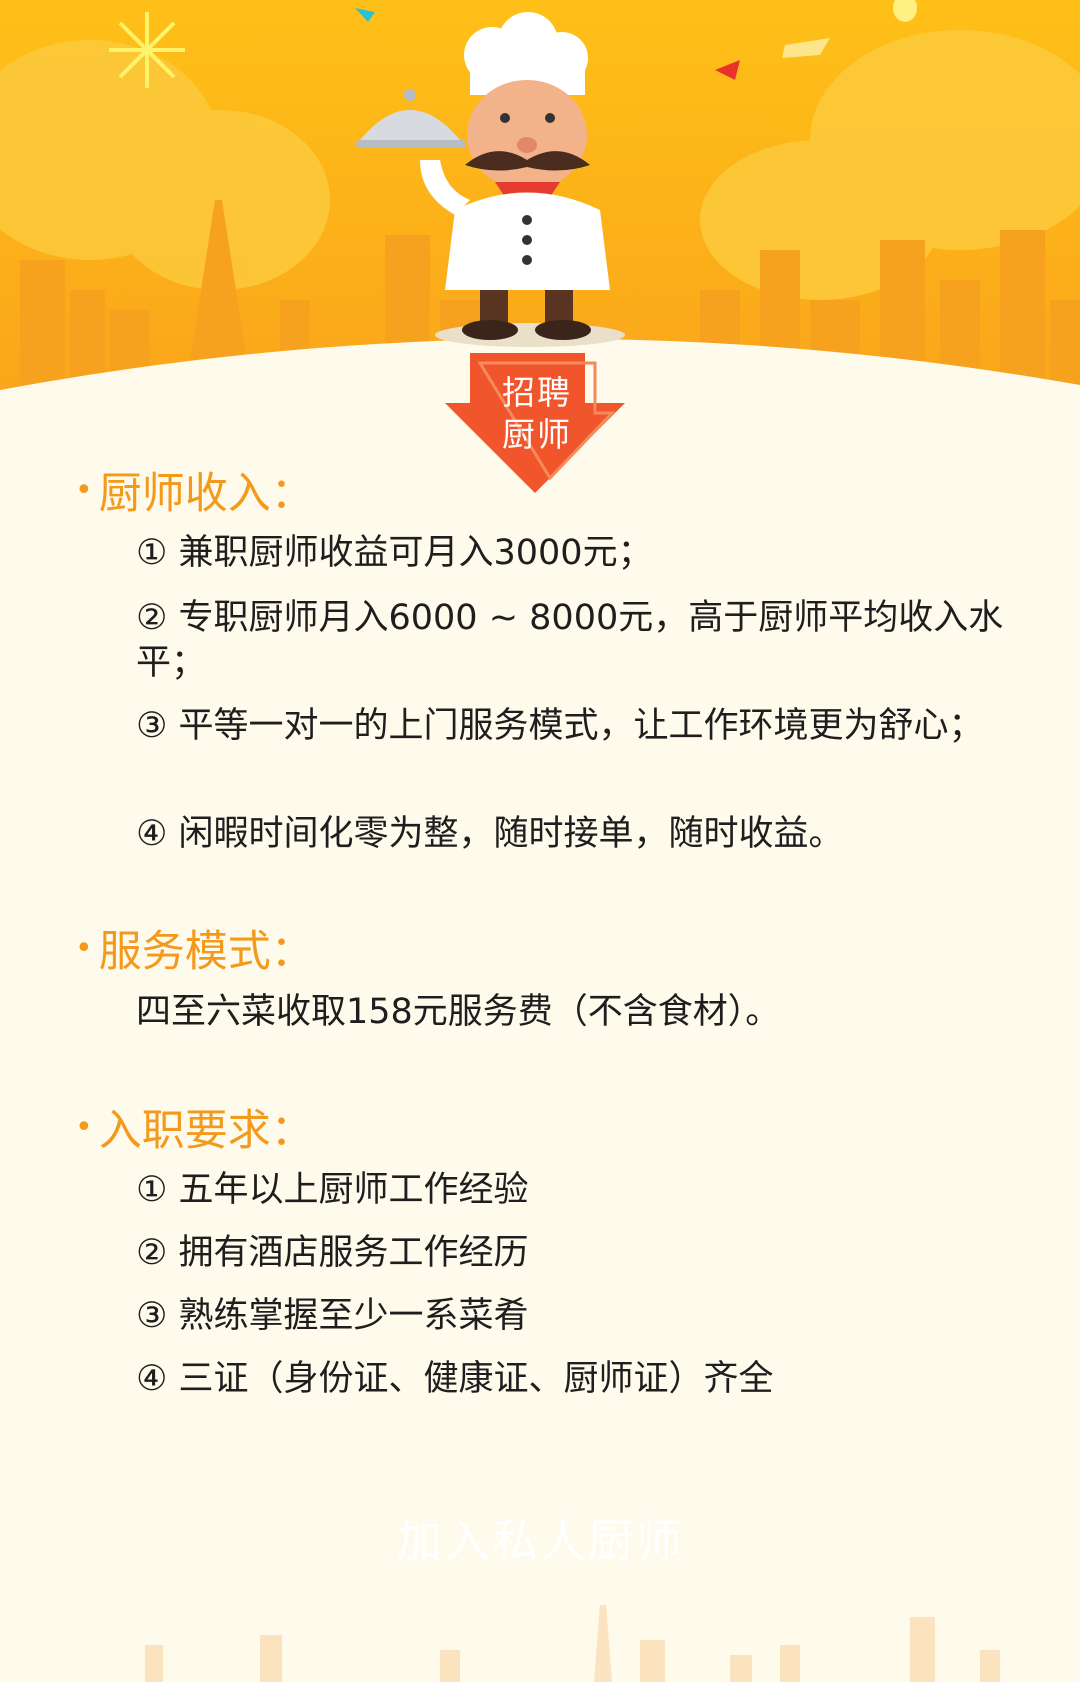 This screenshot has height=1682, width=1080. I want to click on list-item: ② 专职厨师月入6000 ~ 8000元，高于厨师平均收入水平；, so click(570, 640).